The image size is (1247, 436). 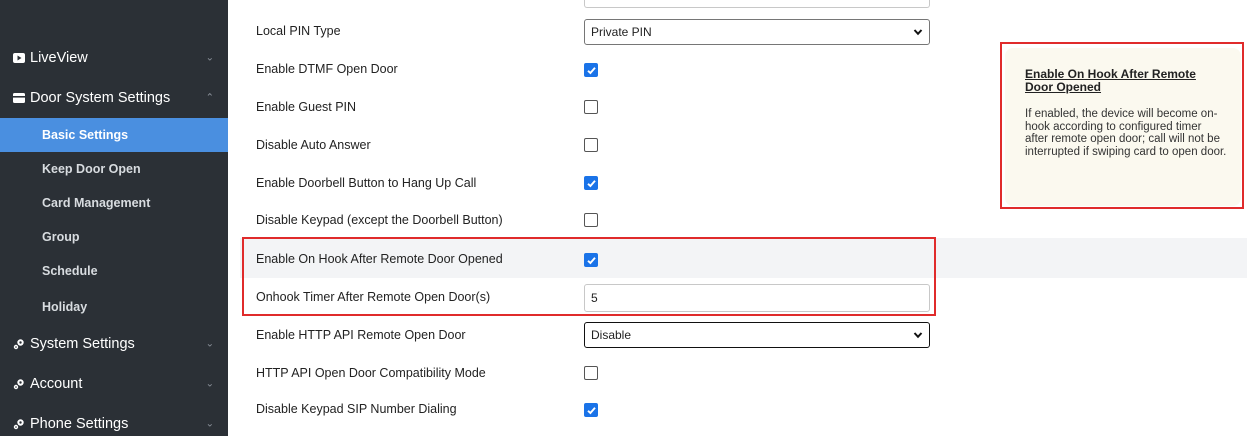 I want to click on nav-liveview: LiveView ⌄, so click(x=114, y=58).